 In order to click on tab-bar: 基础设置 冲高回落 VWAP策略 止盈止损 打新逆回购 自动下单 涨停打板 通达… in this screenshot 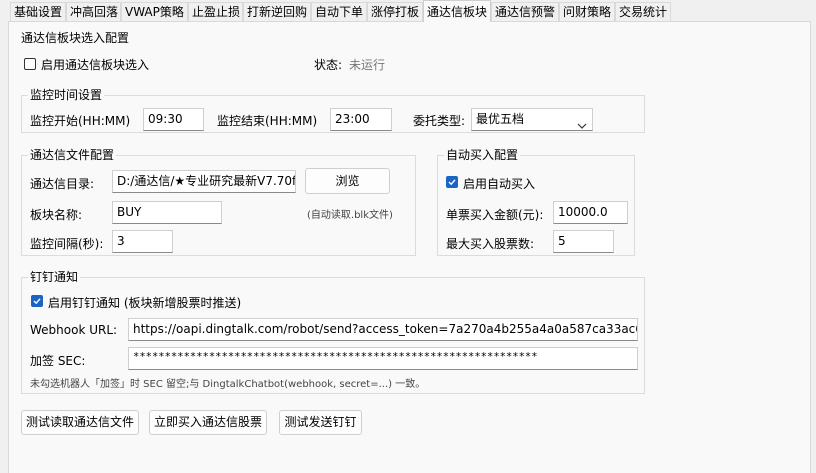, I will do `click(408, 11)`.